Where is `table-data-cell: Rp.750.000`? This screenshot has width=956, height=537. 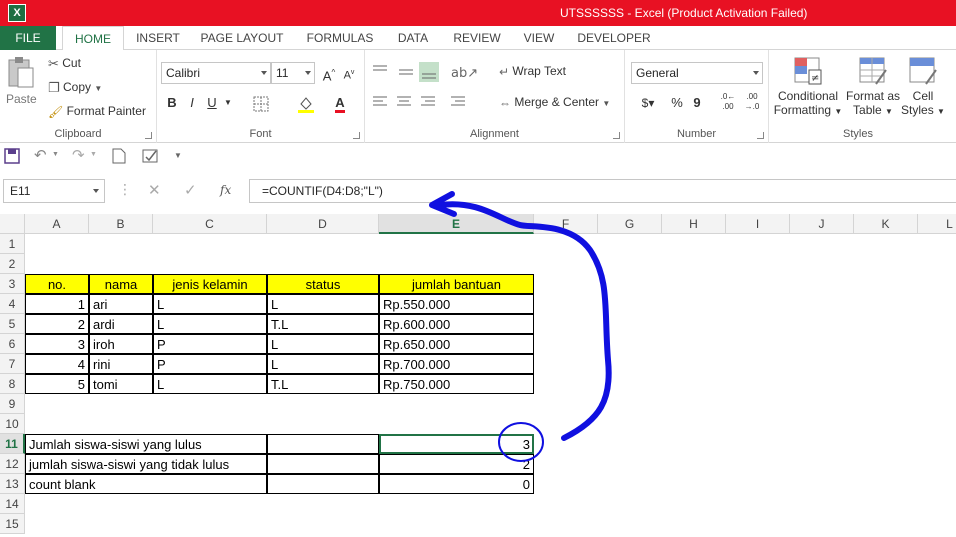 table-data-cell: Rp.750.000 is located at coordinates (456, 384).